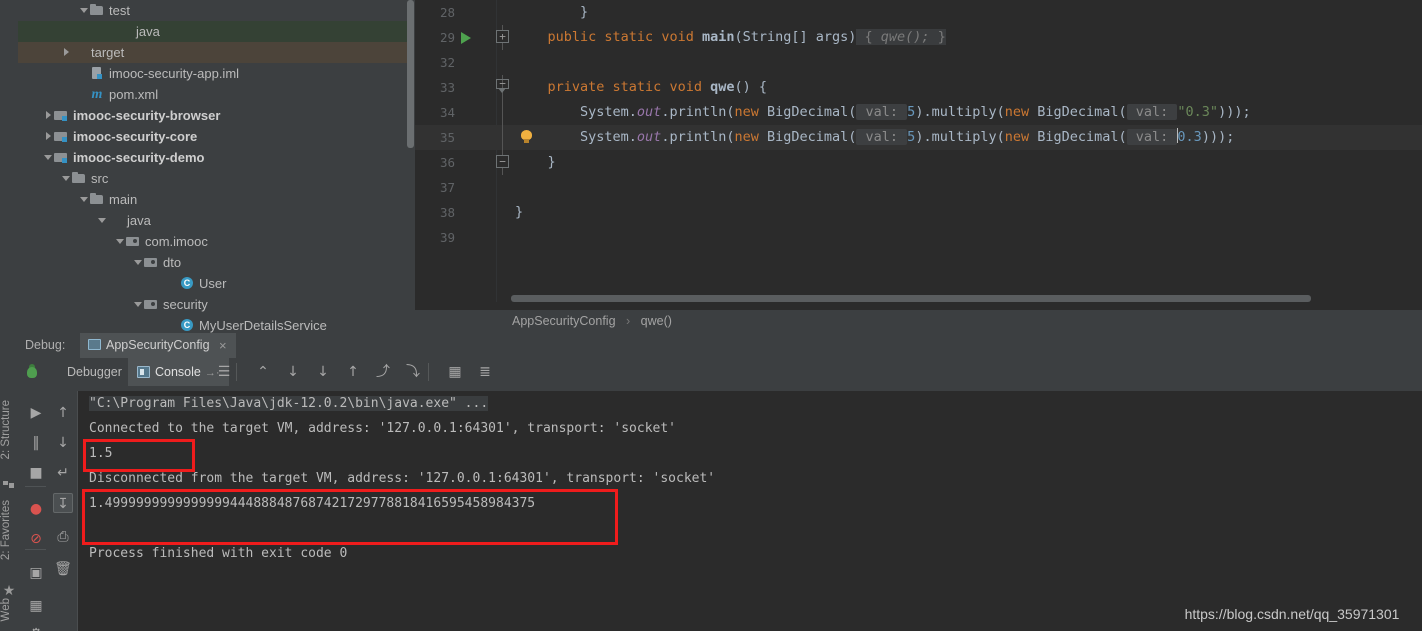  What do you see at coordinates (9, 590) in the screenshot?
I see `favorites-star-icon: ★` at bounding box center [9, 590].